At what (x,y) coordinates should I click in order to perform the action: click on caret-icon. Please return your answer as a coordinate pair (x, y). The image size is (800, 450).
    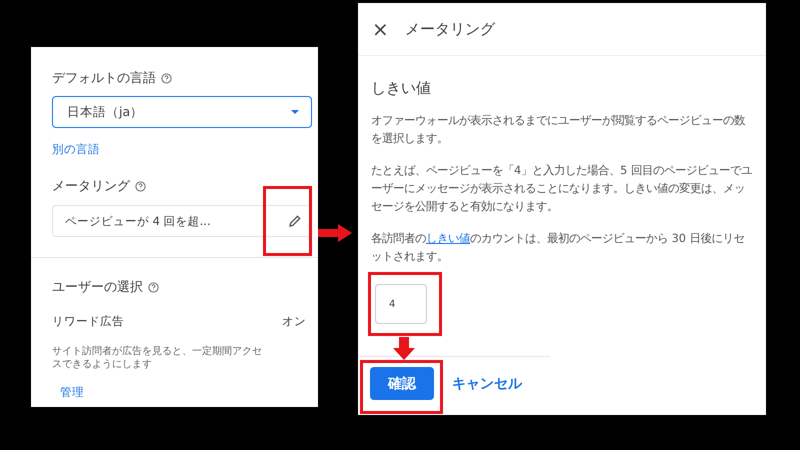
    Looking at the image, I should click on (295, 112).